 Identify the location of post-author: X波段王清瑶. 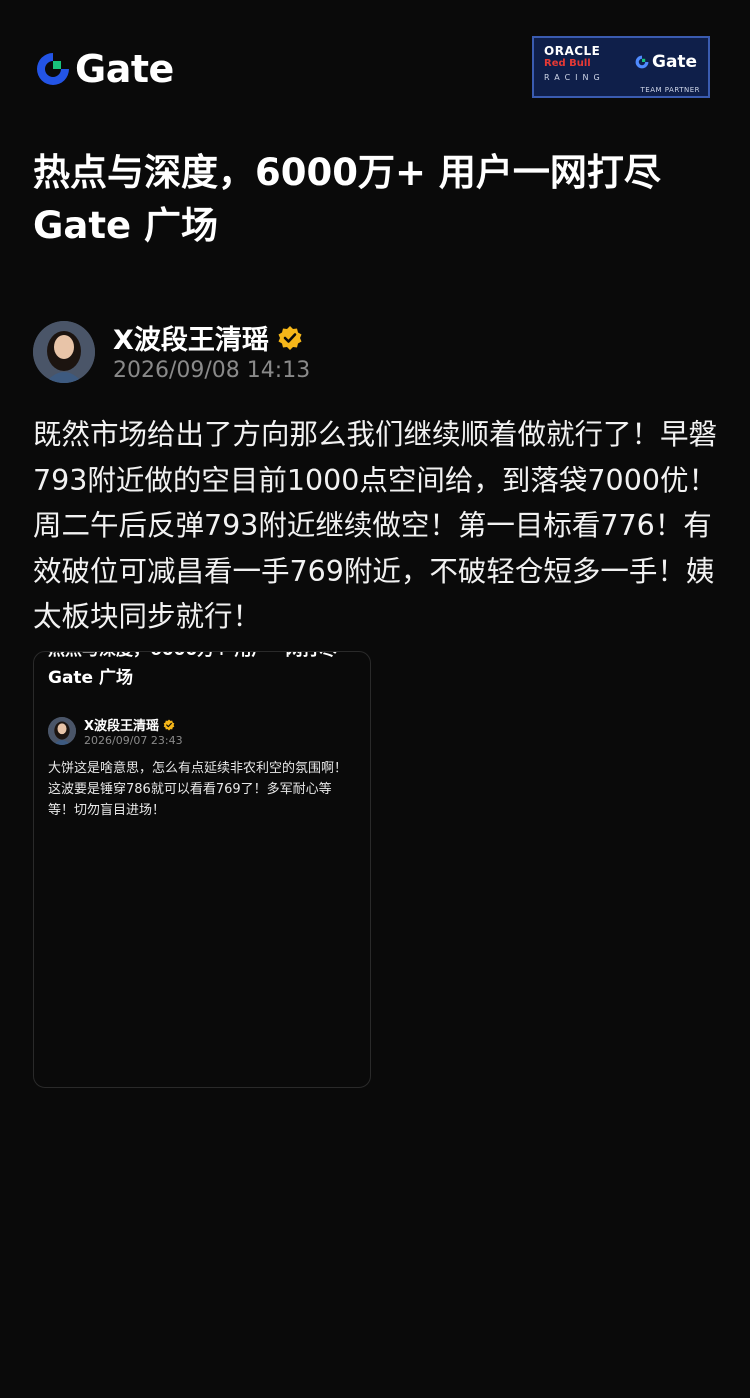
(208, 337).